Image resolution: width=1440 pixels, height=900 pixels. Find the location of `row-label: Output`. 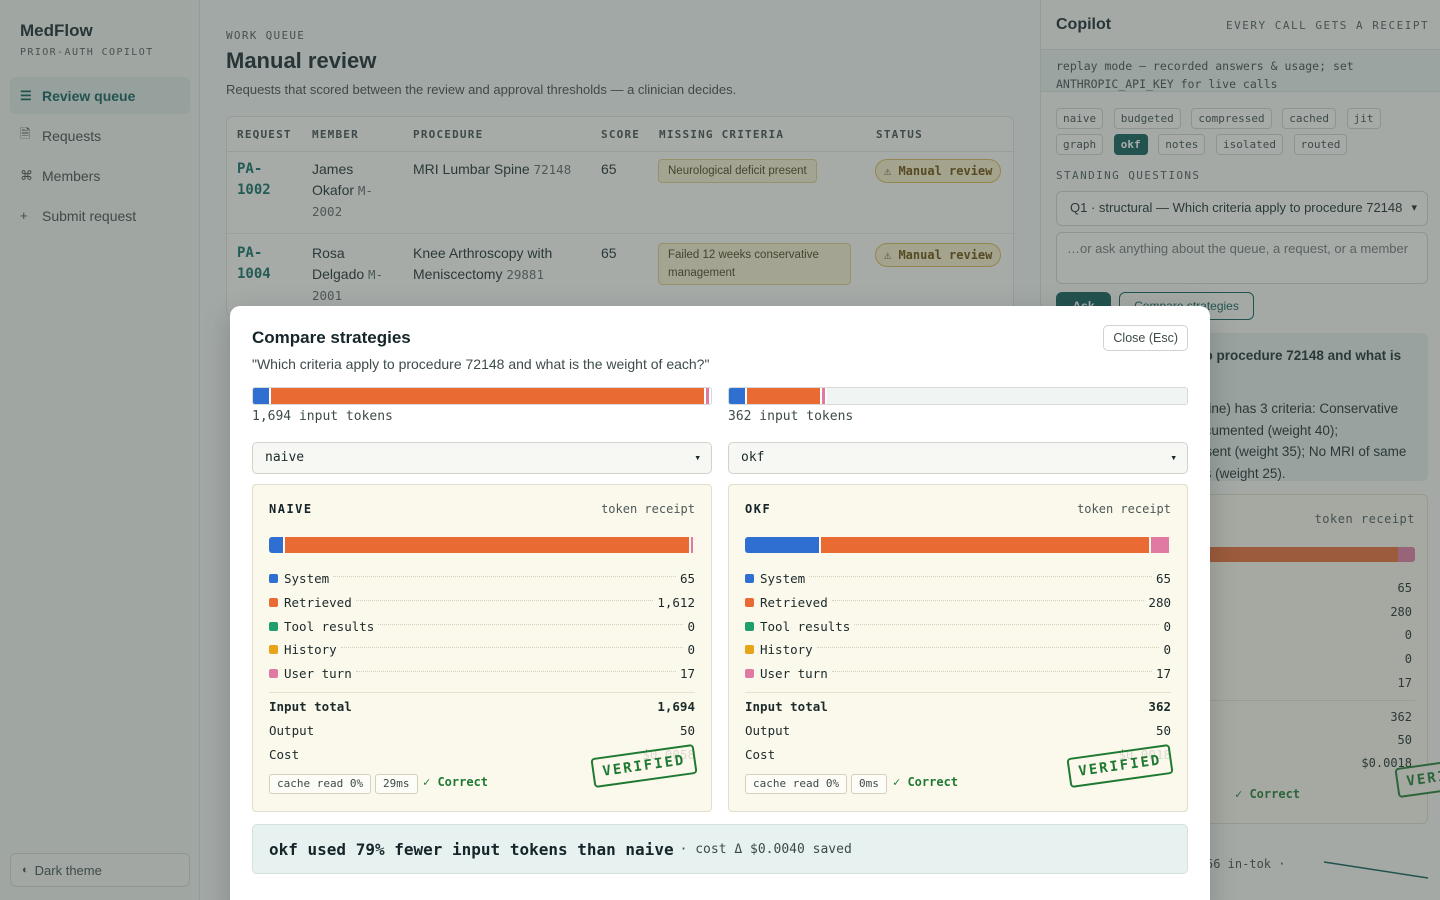

row-label: Output is located at coordinates (294, 730).